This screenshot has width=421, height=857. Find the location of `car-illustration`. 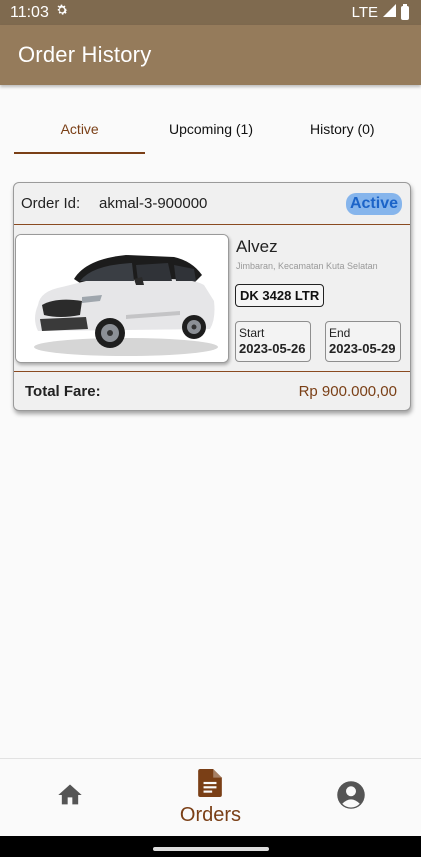

car-illustration is located at coordinates (122, 298).